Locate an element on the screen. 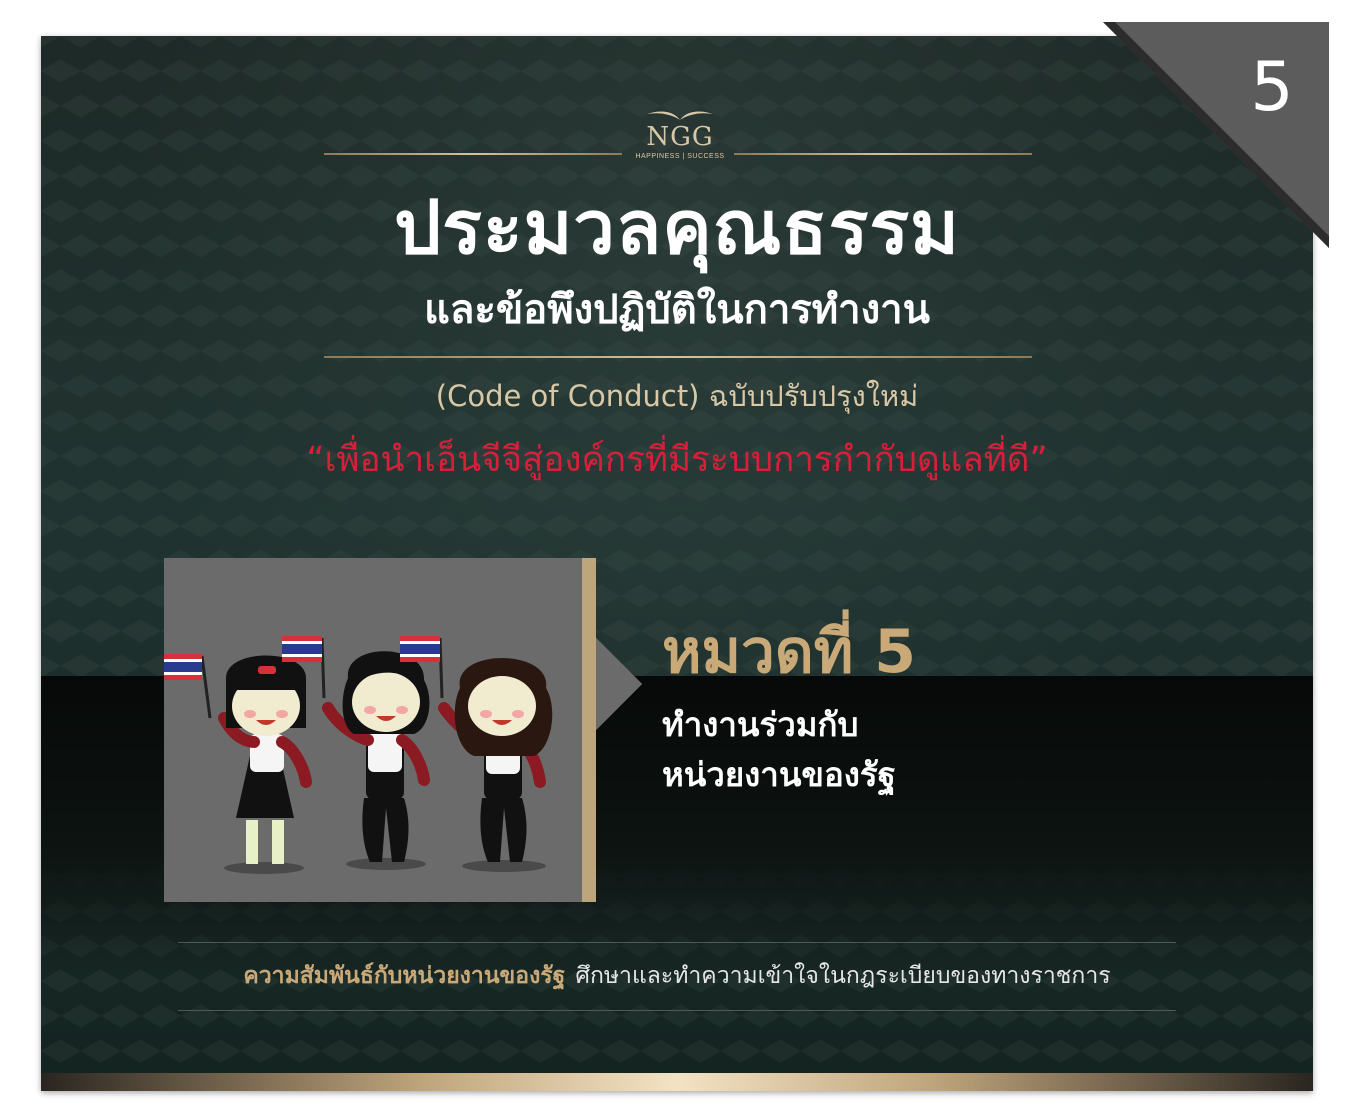 The height and width of the screenshot is (1120, 1354). main-subtitle: และข้อพึงปฏิบัติในการทำงาน is located at coordinates (677, 310).